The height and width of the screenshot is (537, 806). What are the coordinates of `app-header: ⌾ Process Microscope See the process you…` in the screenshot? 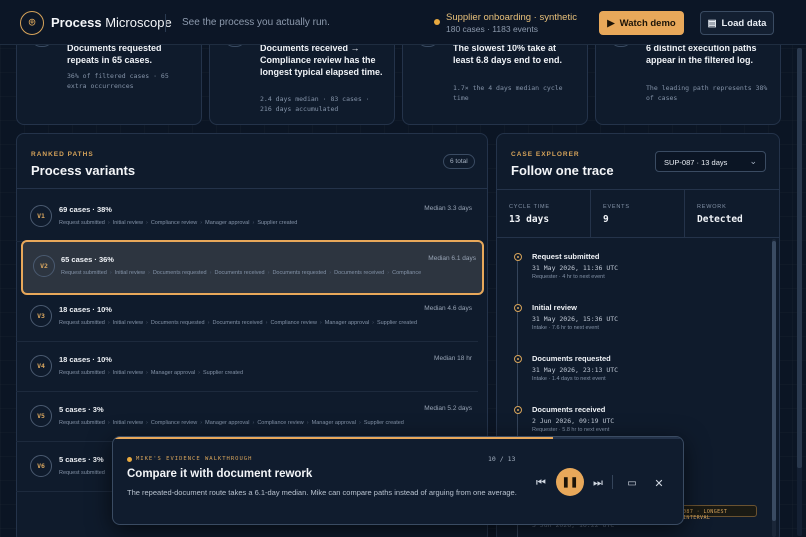 It's located at (403, 22).